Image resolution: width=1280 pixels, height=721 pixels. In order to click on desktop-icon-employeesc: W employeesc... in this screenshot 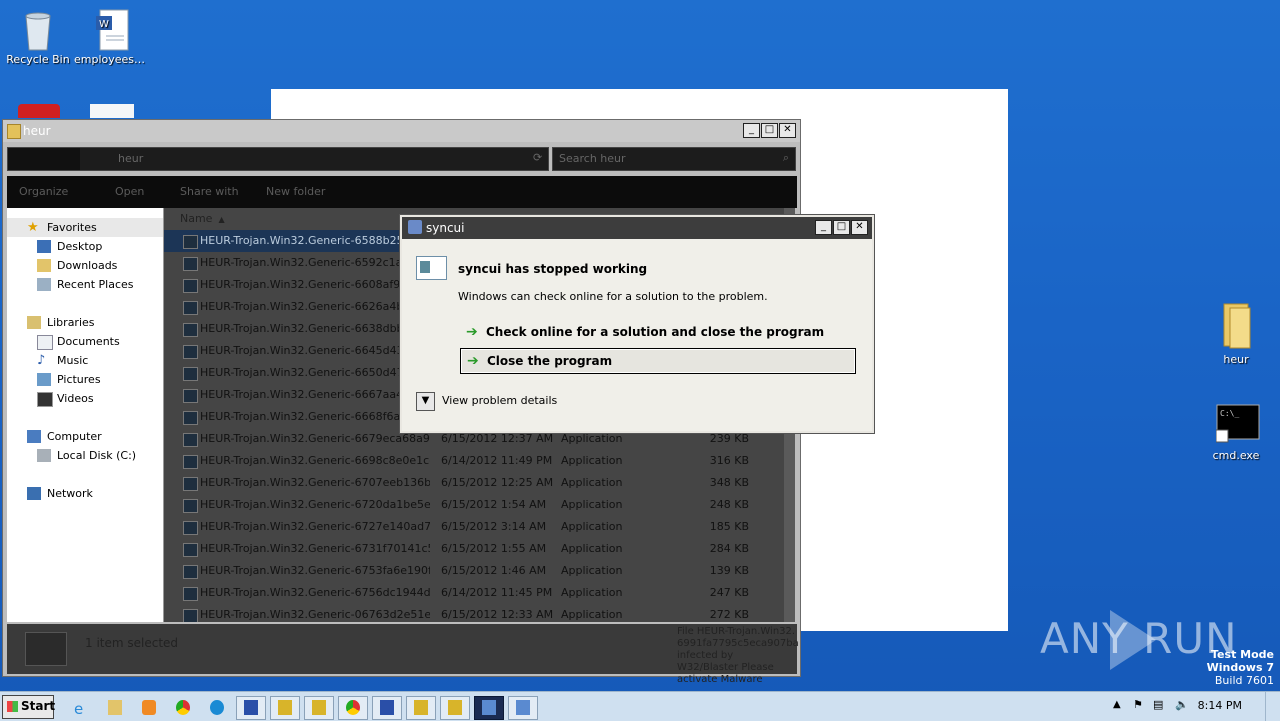, I will do `click(112, 37)`.